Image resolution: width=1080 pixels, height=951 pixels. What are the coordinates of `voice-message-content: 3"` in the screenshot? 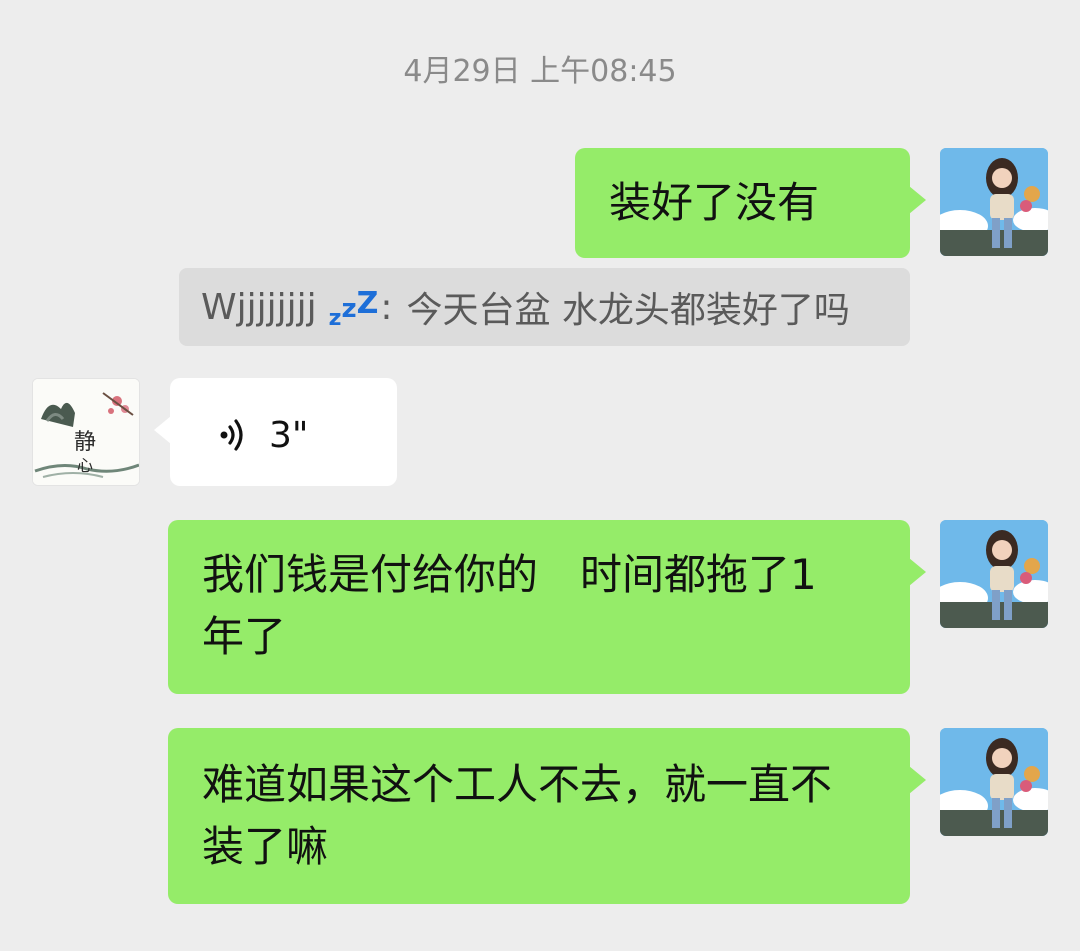 It's located at (261, 435).